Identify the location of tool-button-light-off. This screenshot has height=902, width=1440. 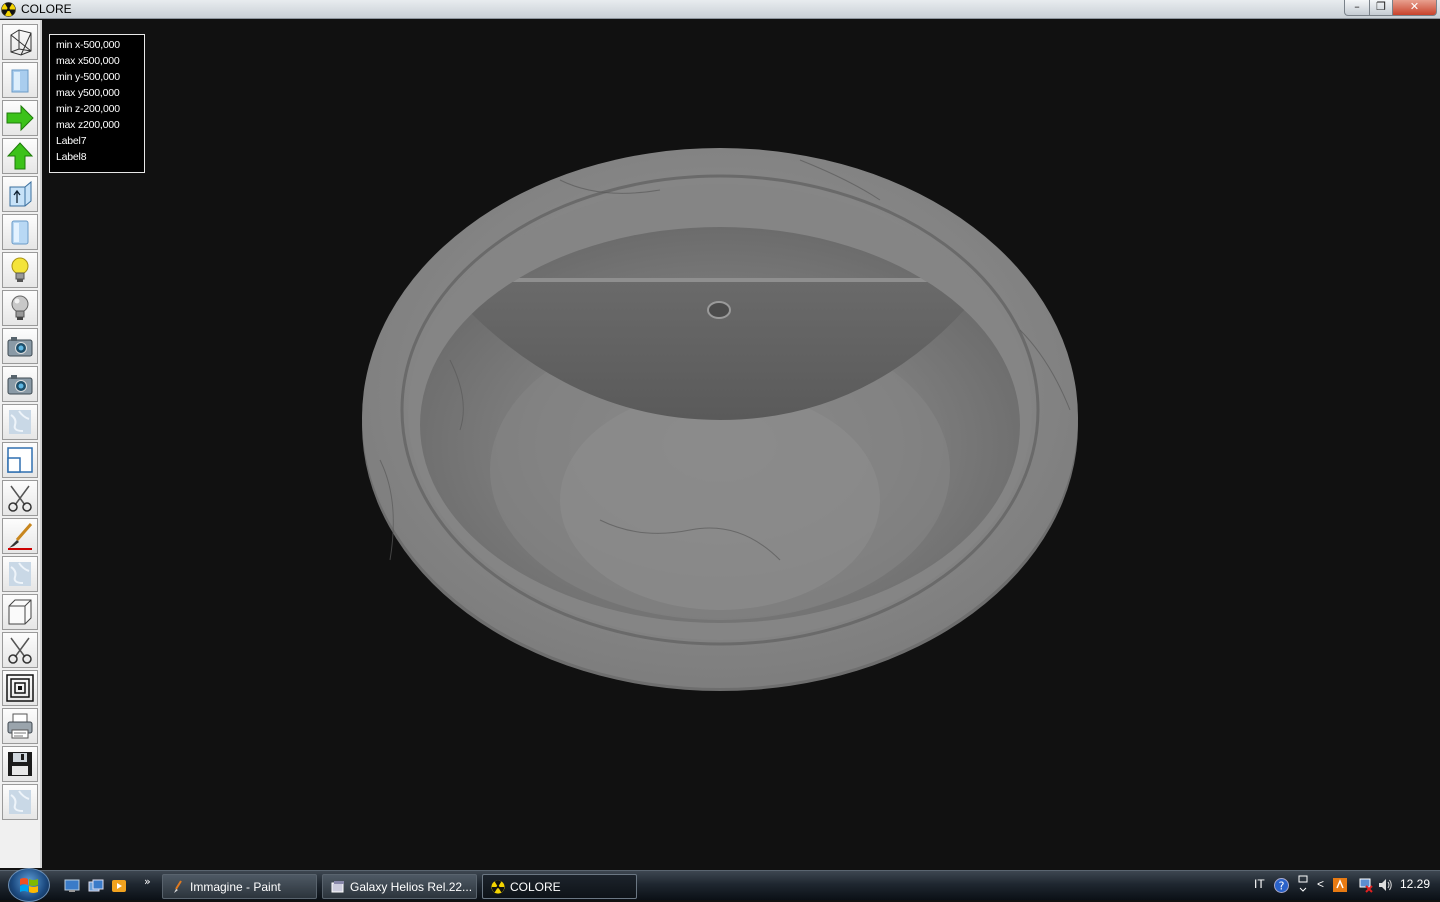
(20, 308).